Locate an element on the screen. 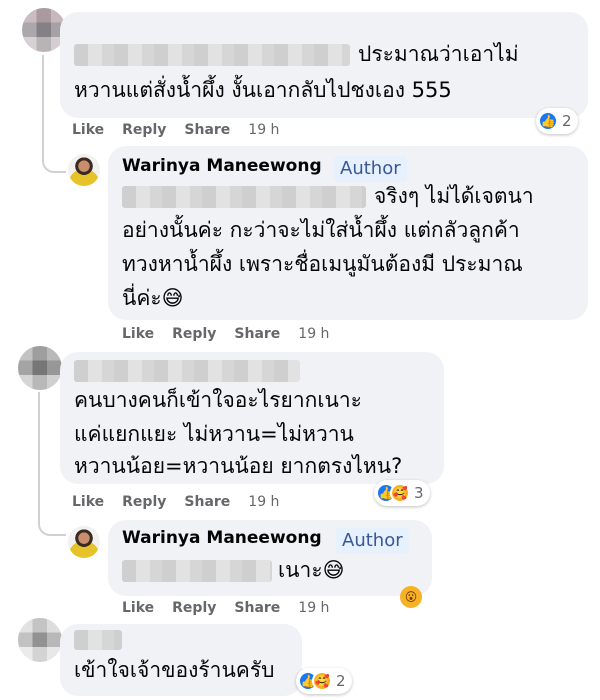 This screenshot has height=700, width=600. reaction-count: 3 is located at coordinates (419, 493).